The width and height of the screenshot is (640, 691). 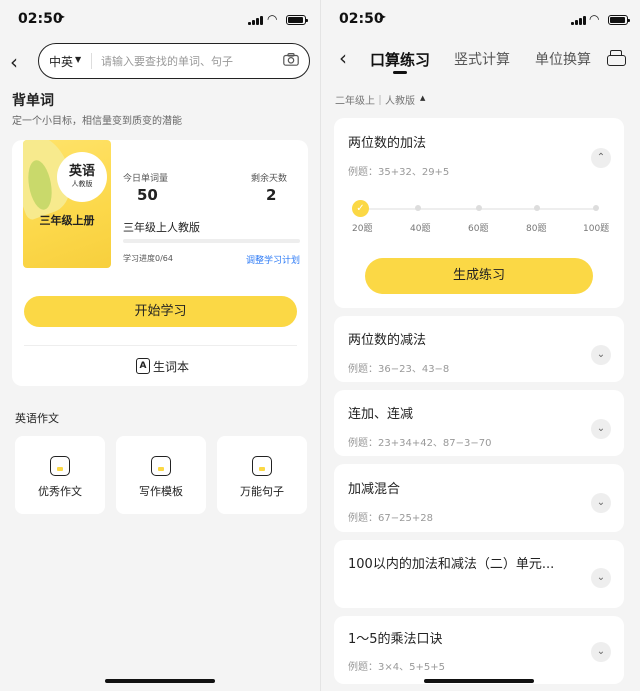 I want to click on active-tab-indicator, so click(x=400, y=72).